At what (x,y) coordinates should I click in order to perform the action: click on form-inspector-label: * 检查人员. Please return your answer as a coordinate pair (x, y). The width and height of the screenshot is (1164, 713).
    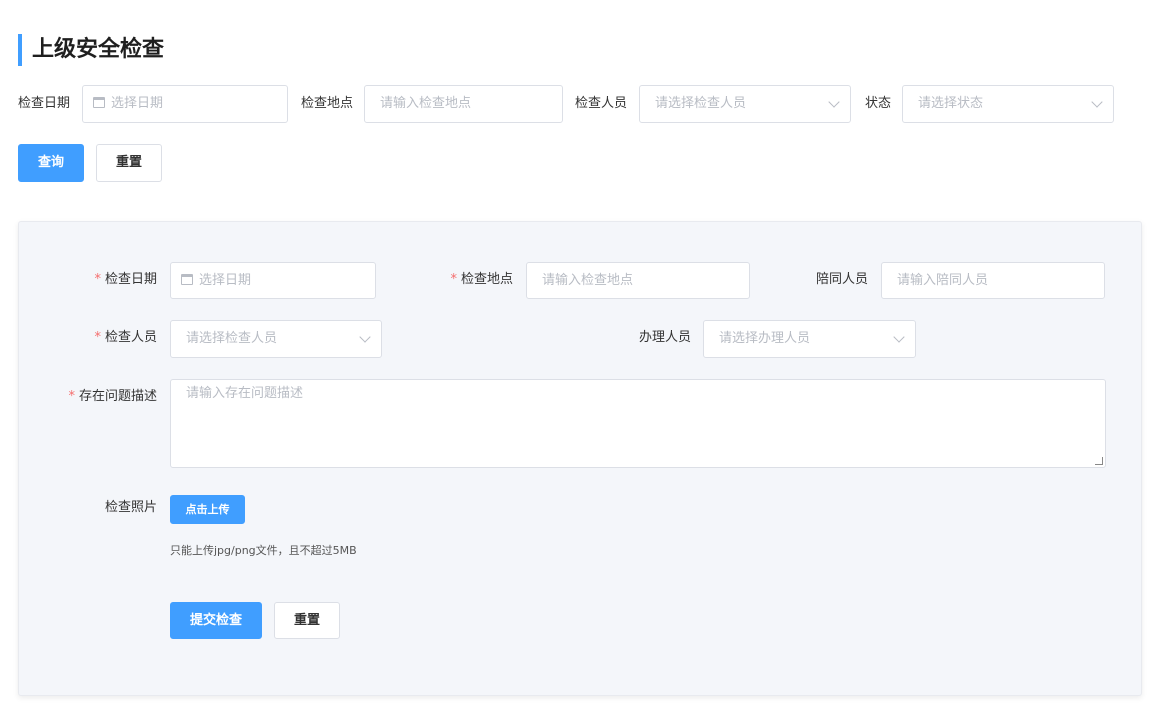
    Looking at the image, I should click on (125, 337).